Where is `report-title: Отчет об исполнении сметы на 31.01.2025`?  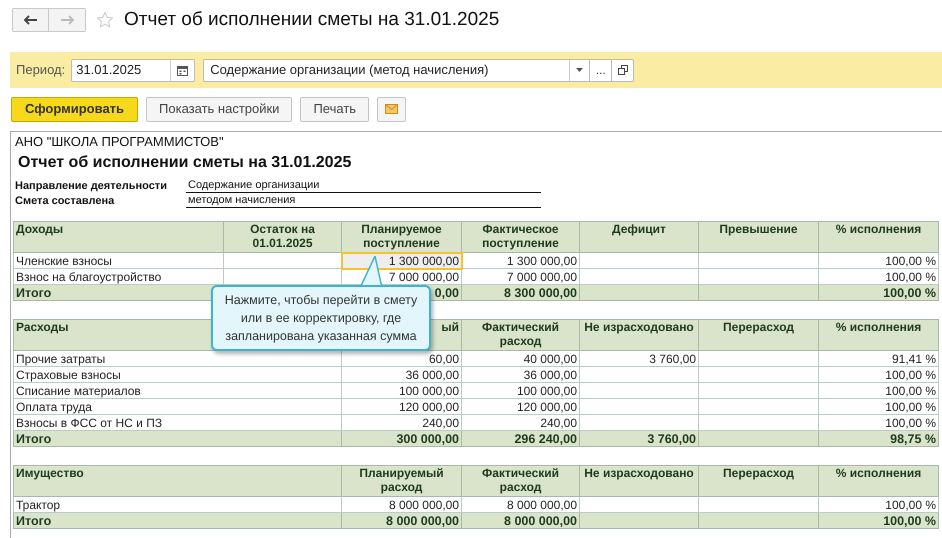
report-title: Отчет об исполнении сметы на 31.01.2025 is located at coordinates (184, 163).